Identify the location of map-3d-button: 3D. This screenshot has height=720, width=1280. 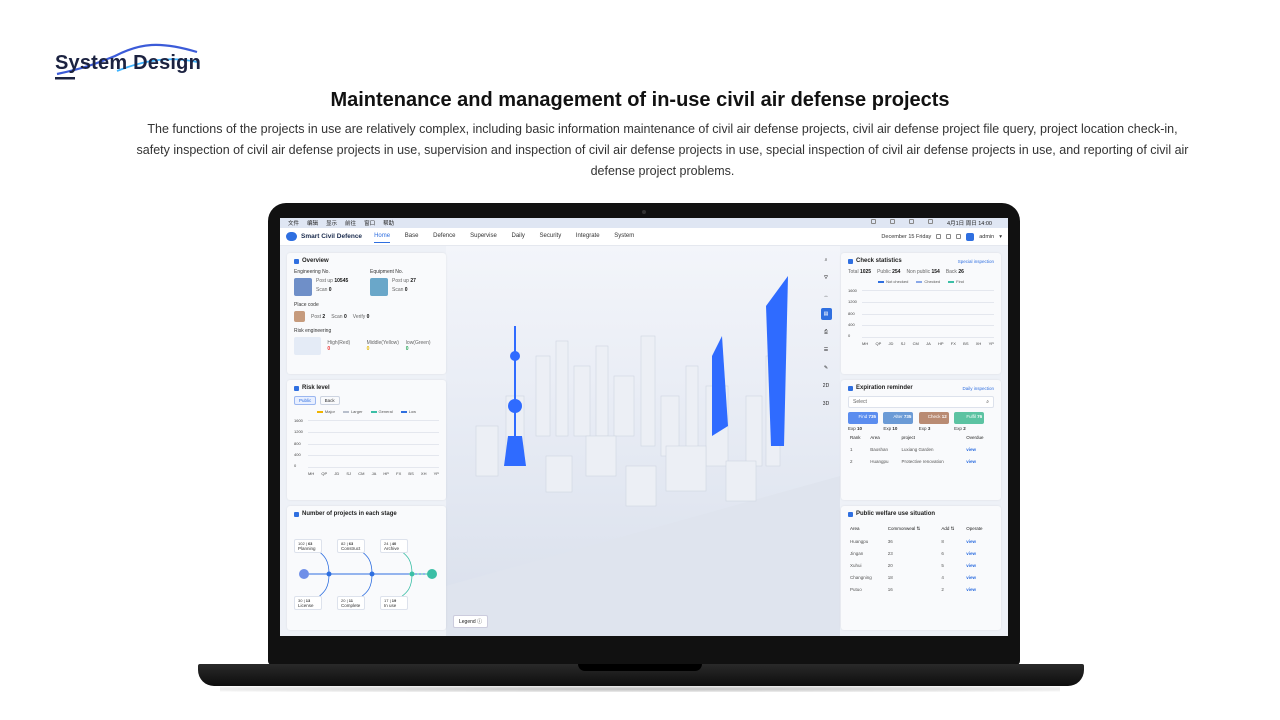
(826, 404).